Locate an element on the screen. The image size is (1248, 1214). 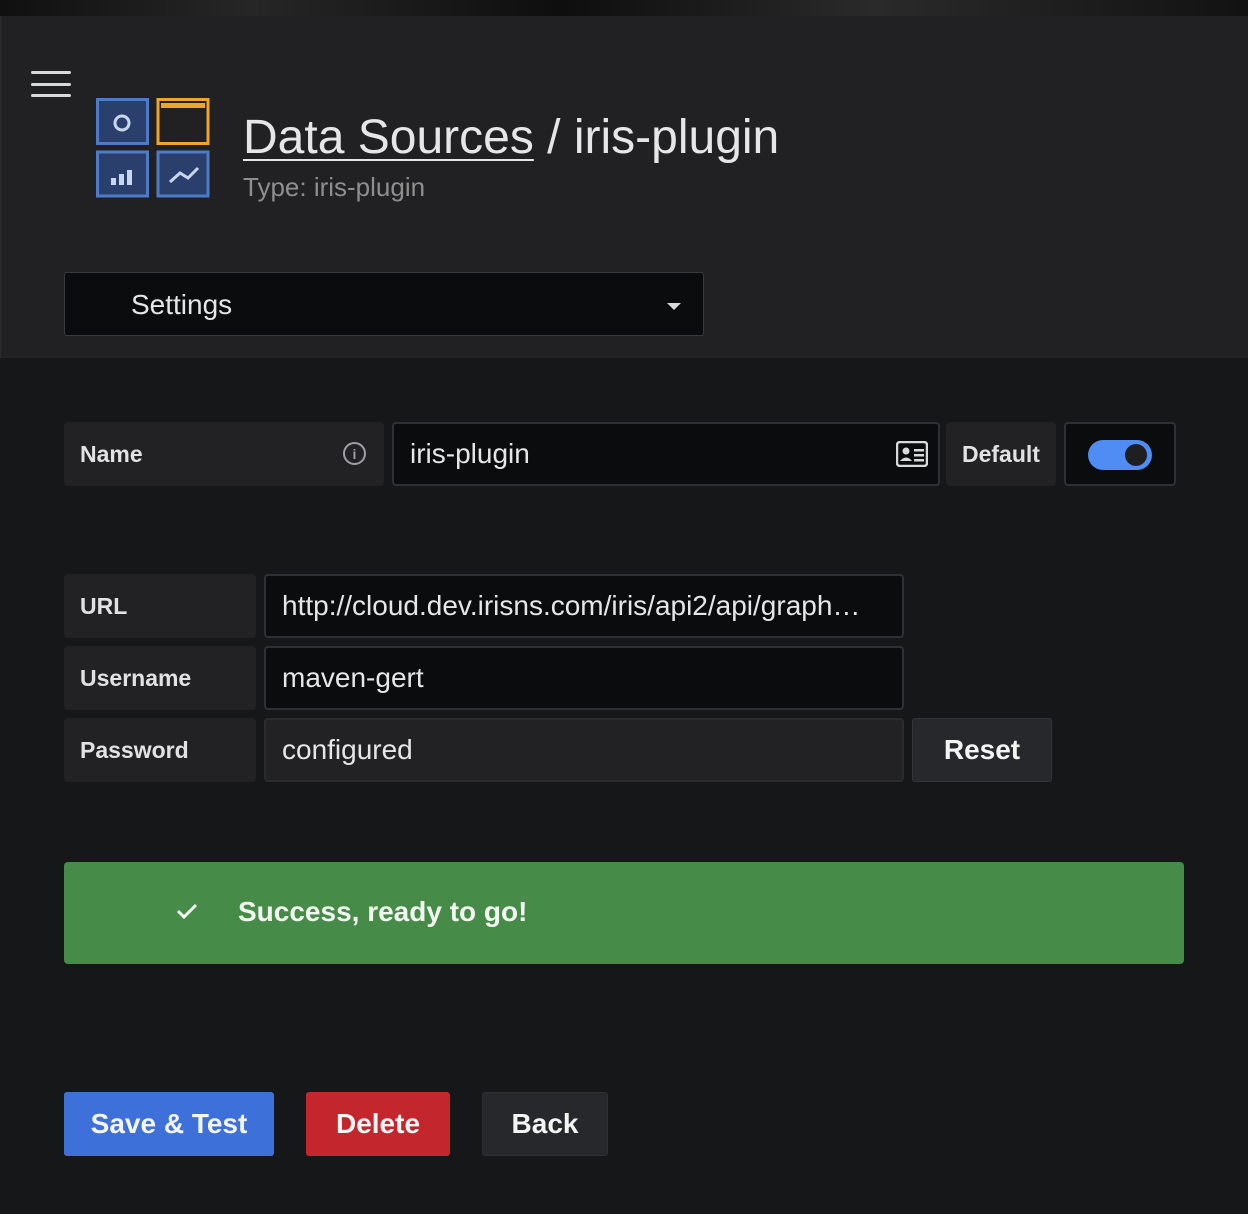
default-label-text: Default is located at coordinates (1001, 453).